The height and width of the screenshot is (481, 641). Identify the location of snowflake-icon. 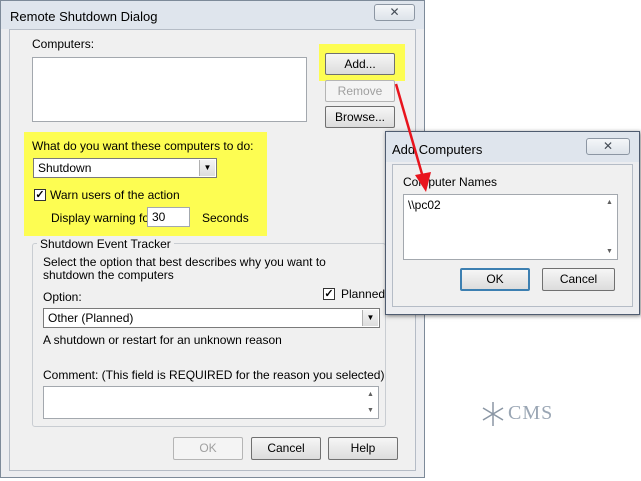
(493, 414).